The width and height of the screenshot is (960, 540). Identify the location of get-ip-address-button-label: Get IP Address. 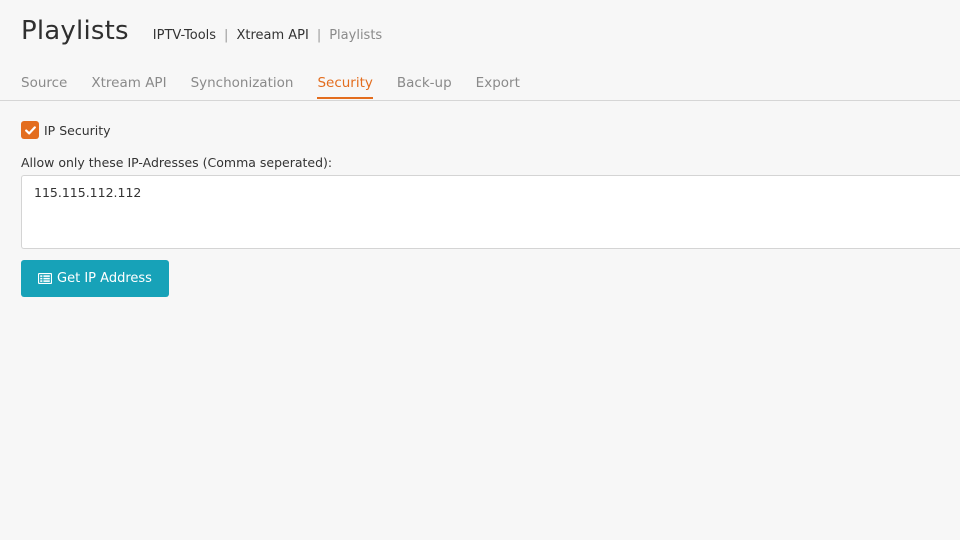
(104, 278).